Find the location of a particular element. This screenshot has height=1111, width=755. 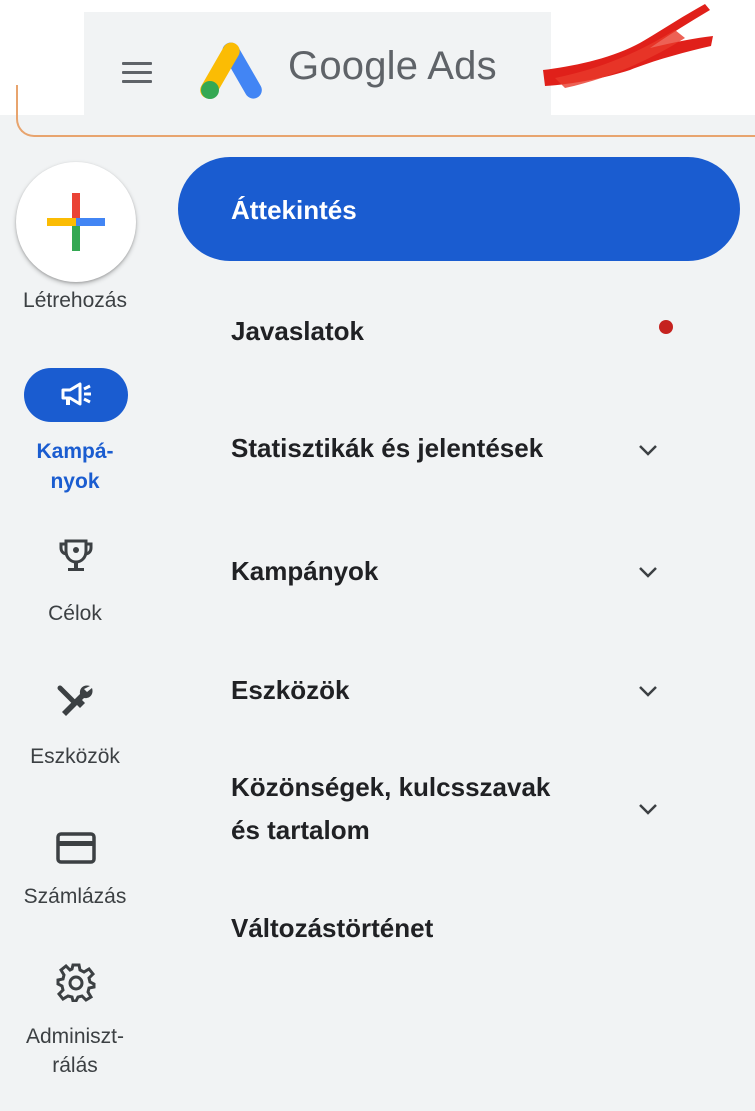

brand-google: Google is located at coordinates (353, 66).